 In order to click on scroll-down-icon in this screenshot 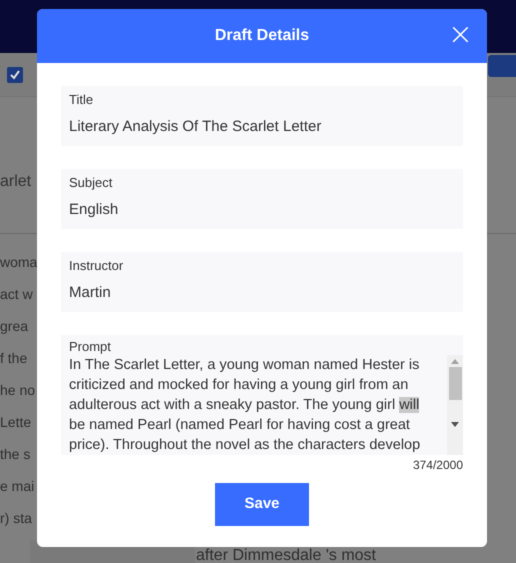, I will do `click(455, 424)`.